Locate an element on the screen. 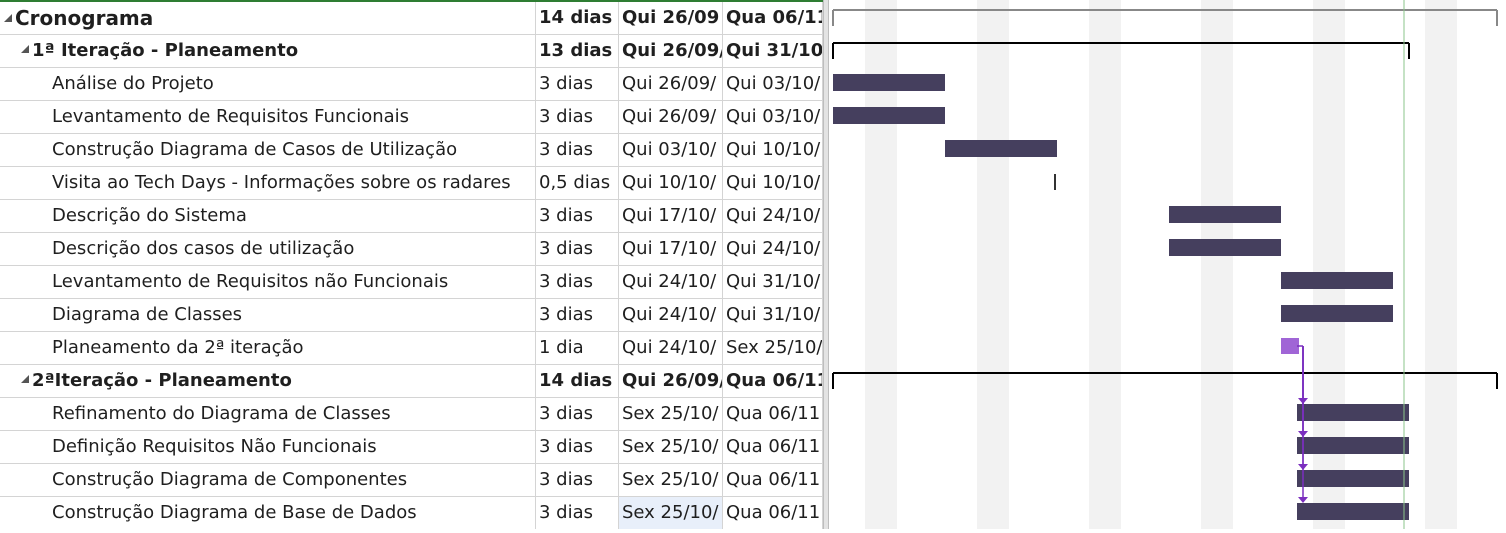  task-name-cell: Levantamento de Requisitos Funcionais is located at coordinates (268, 117).